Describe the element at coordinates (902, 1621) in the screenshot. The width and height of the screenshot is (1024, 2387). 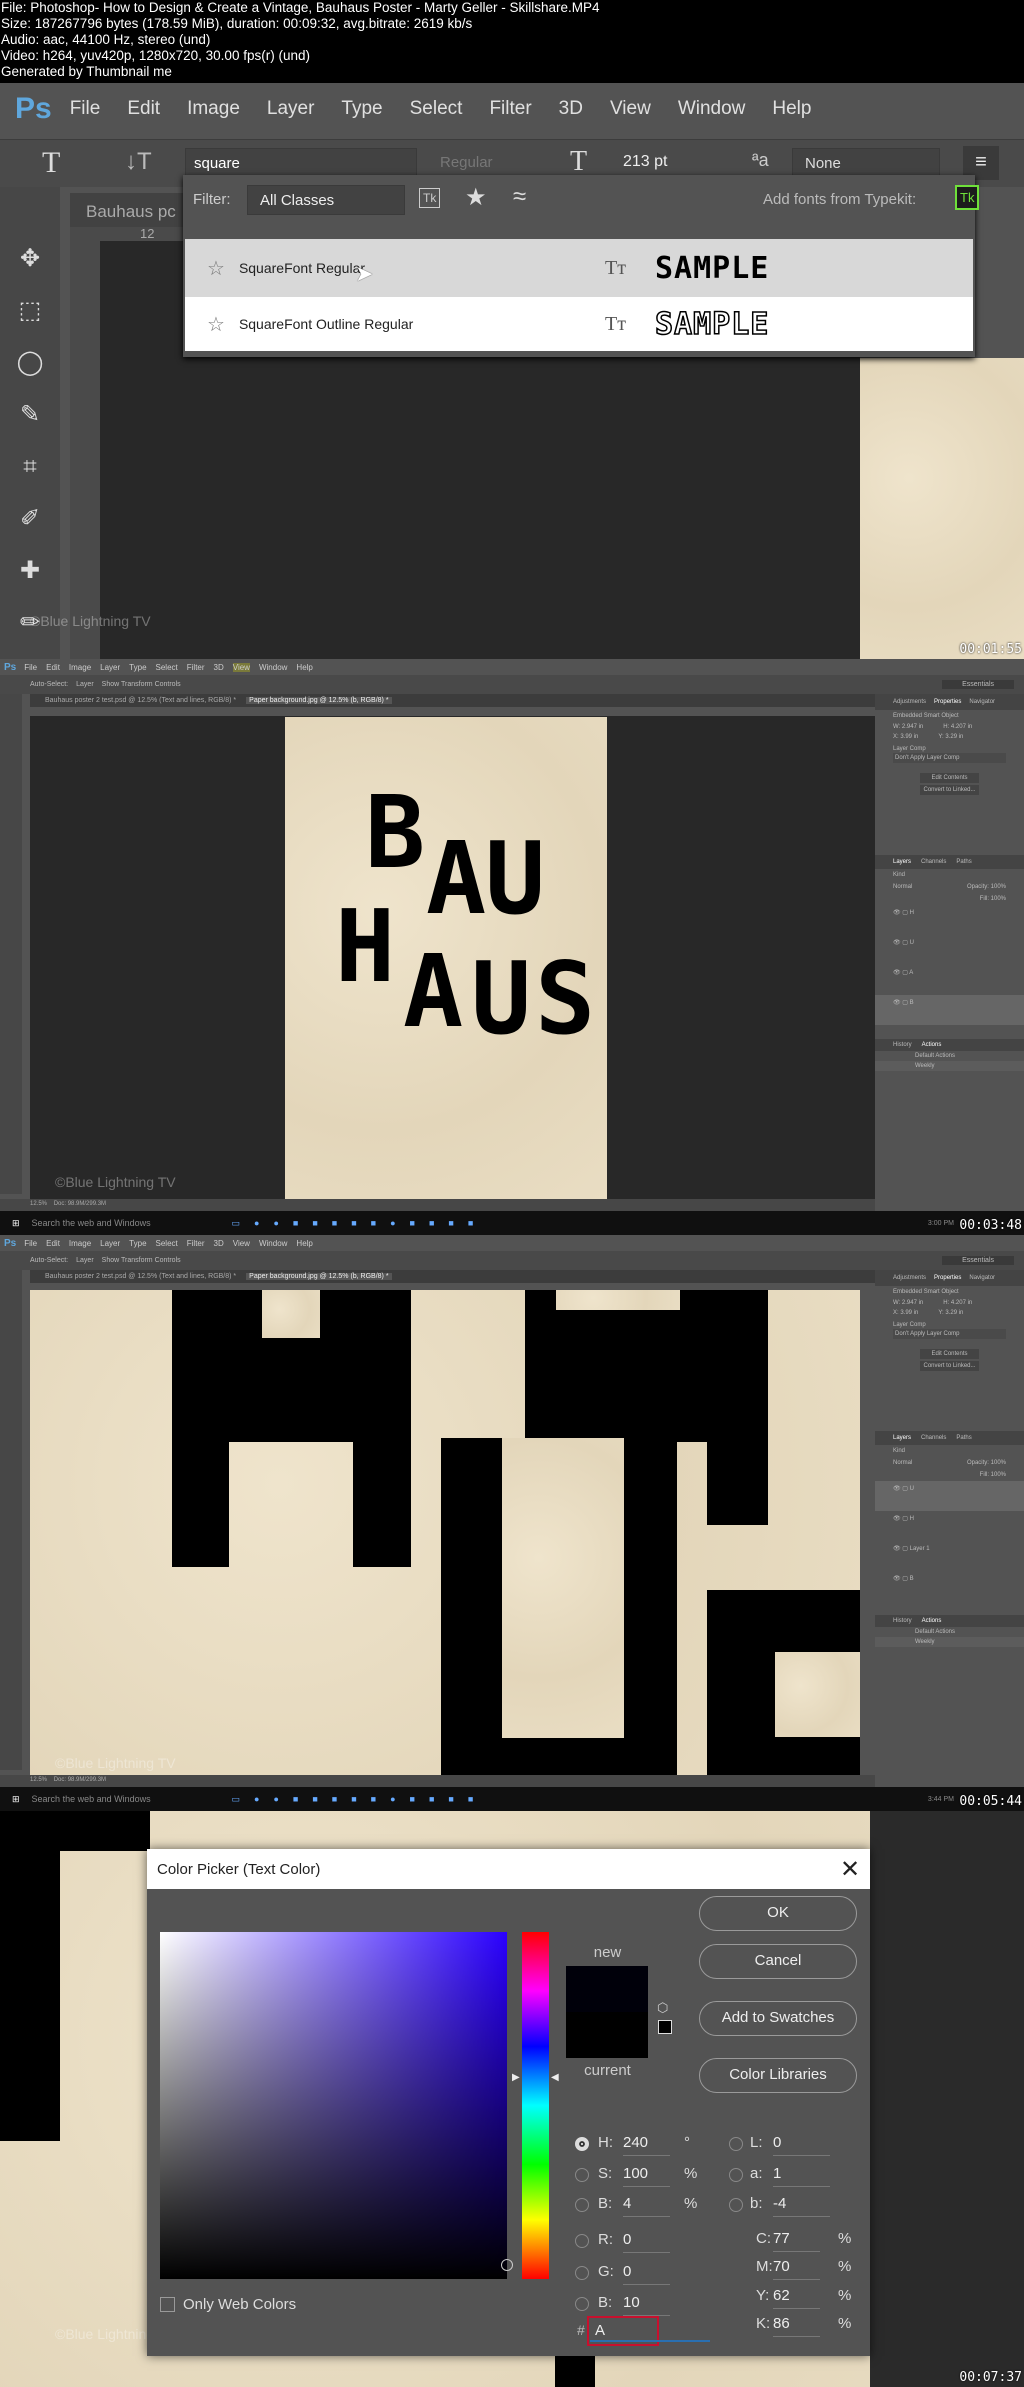
I see `tab-history: History` at that location.